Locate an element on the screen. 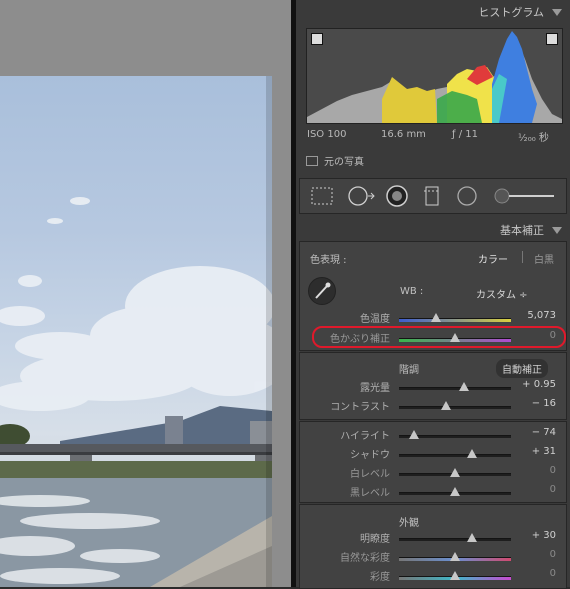 This screenshot has height=589, width=570. slider-label: 白レベル is located at coordinates (370, 474).